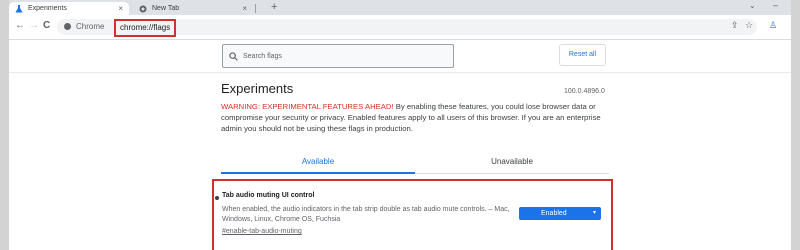 This screenshot has width=800, height=250. Describe the element at coordinates (318, 162) in the screenshot. I see `tab-available: Available` at that location.